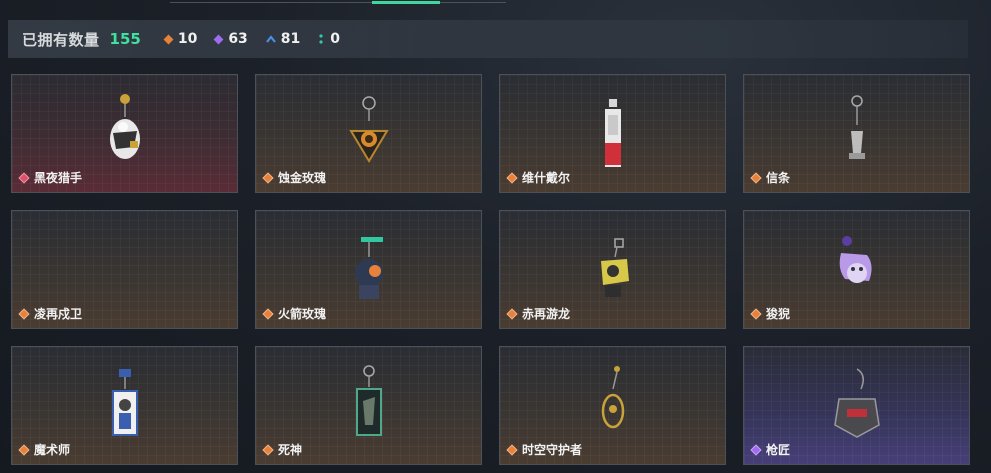  I want to click on charm-card: 死神, so click(368, 405).